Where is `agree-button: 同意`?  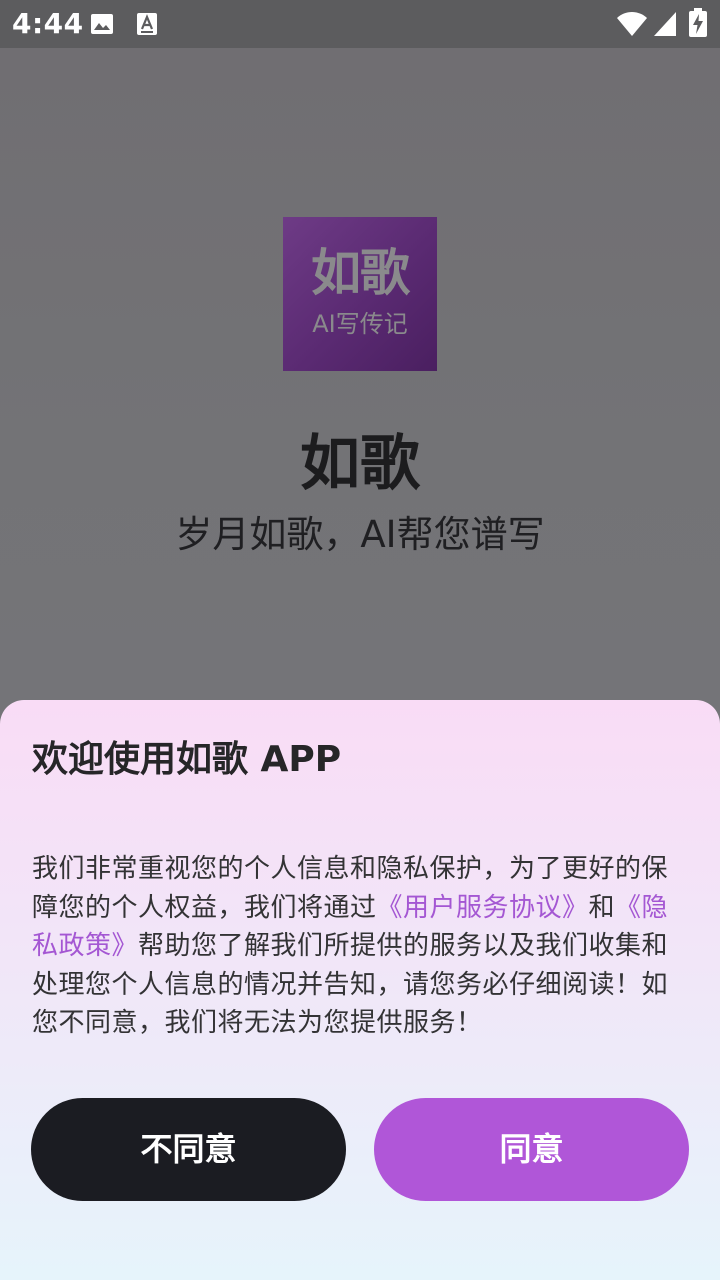
agree-button: 同意 is located at coordinates (531, 1149).